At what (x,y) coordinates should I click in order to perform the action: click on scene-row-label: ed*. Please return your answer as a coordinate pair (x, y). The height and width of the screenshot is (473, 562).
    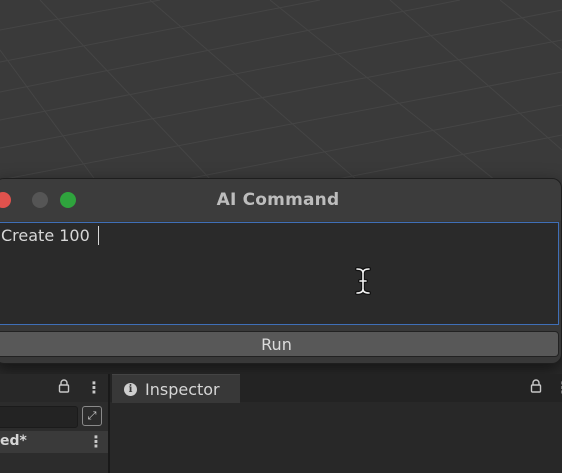
    Looking at the image, I should click on (13, 441).